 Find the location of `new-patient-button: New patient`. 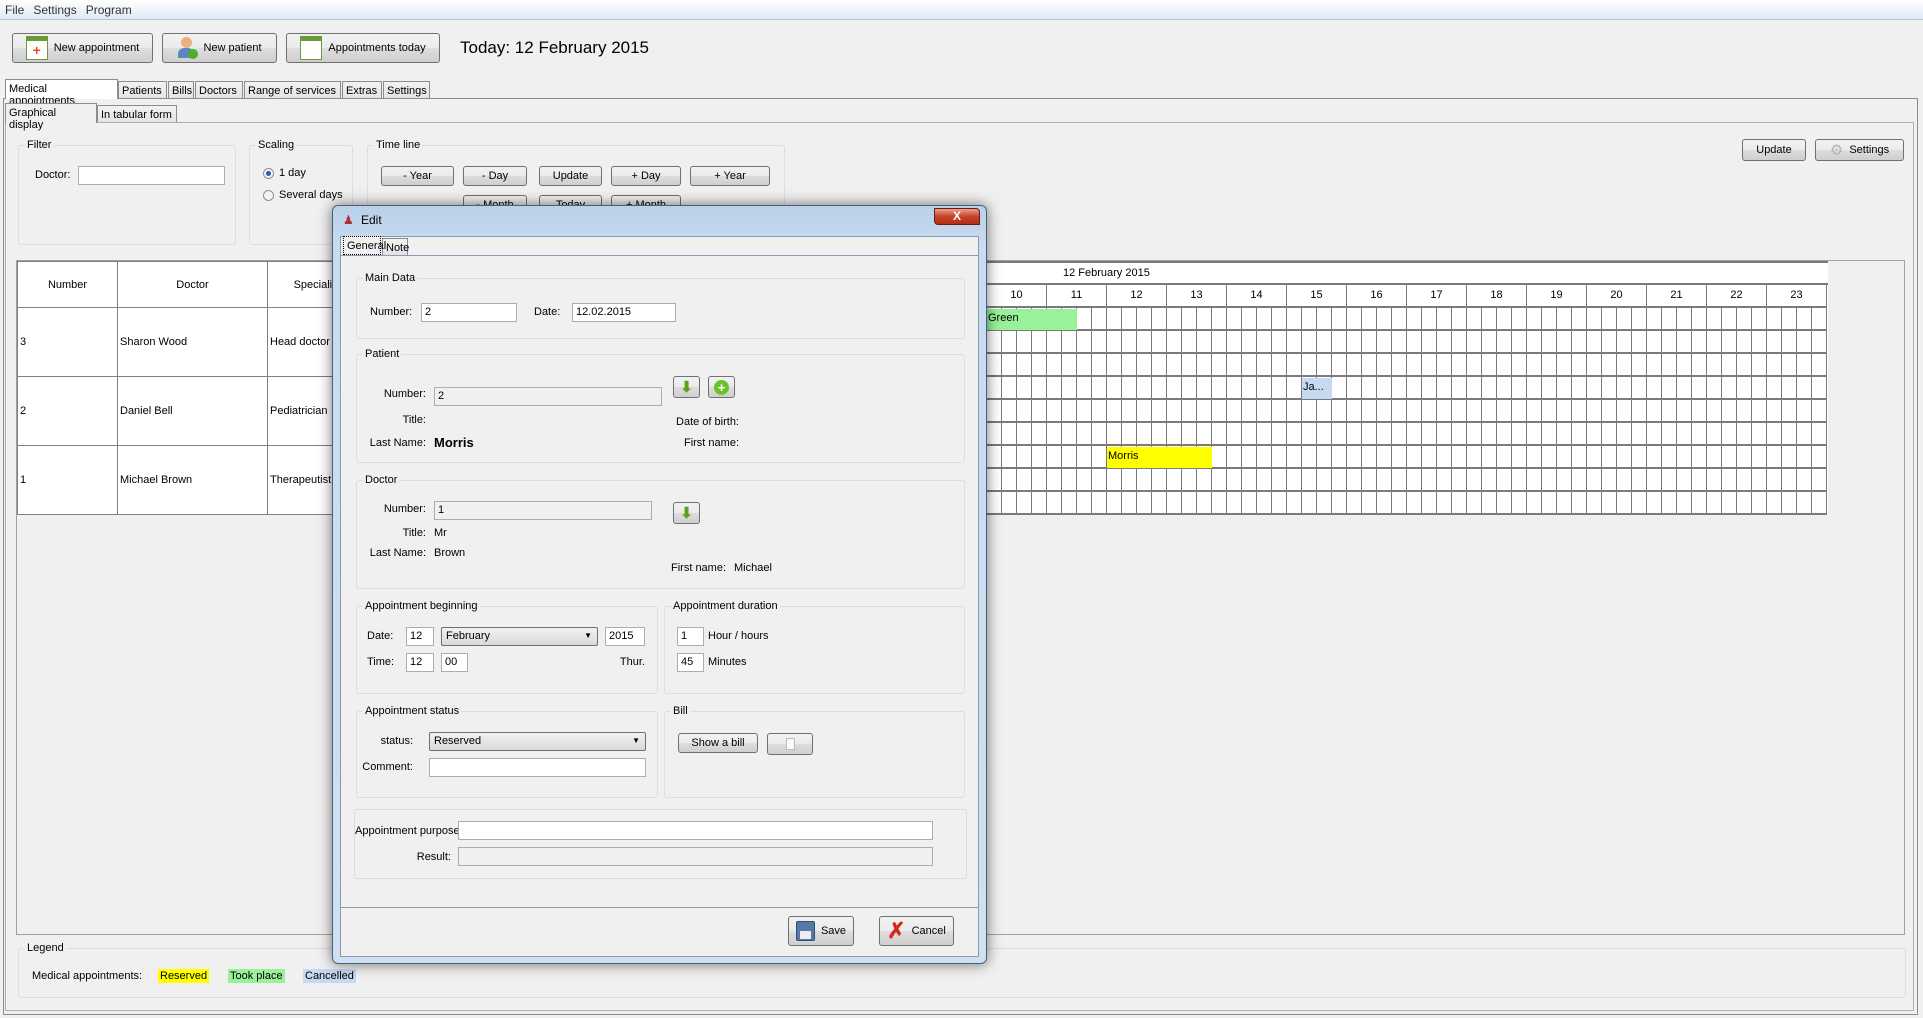

new-patient-button: New patient is located at coordinates (219, 48).